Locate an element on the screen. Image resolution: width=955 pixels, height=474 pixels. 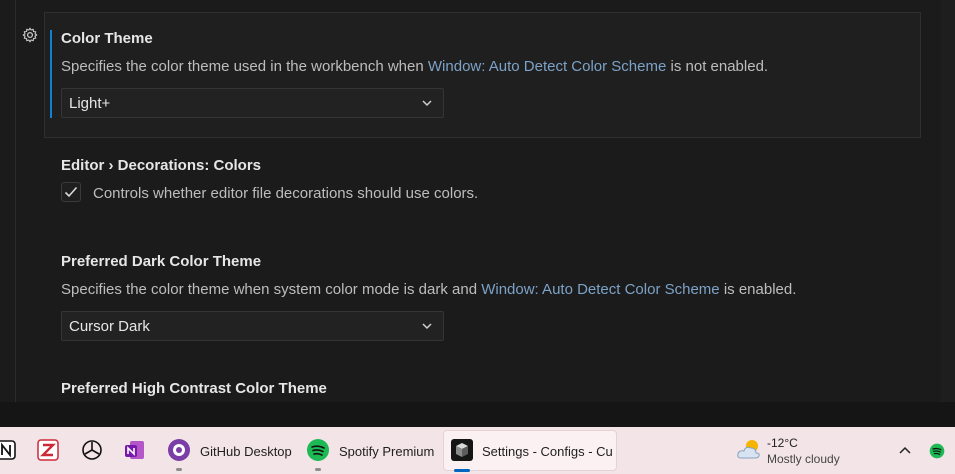
spotify-icon is located at coordinates (318, 450).